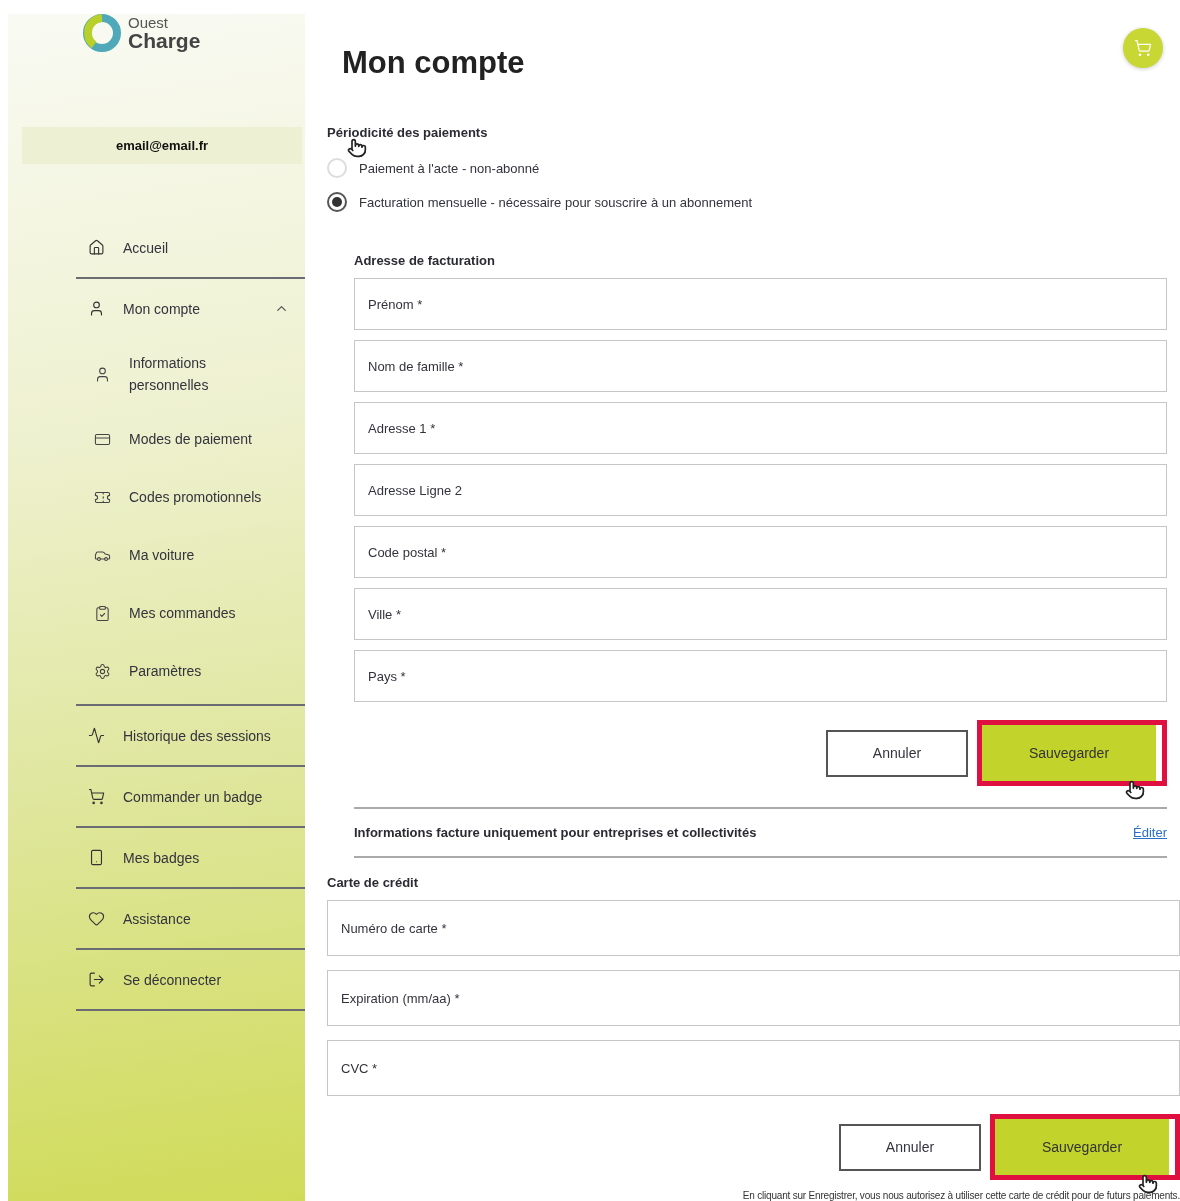 The height and width of the screenshot is (1201, 1180). Describe the element at coordinates (96, 735) in the screenshot. I see `pulse-icon` at that location.